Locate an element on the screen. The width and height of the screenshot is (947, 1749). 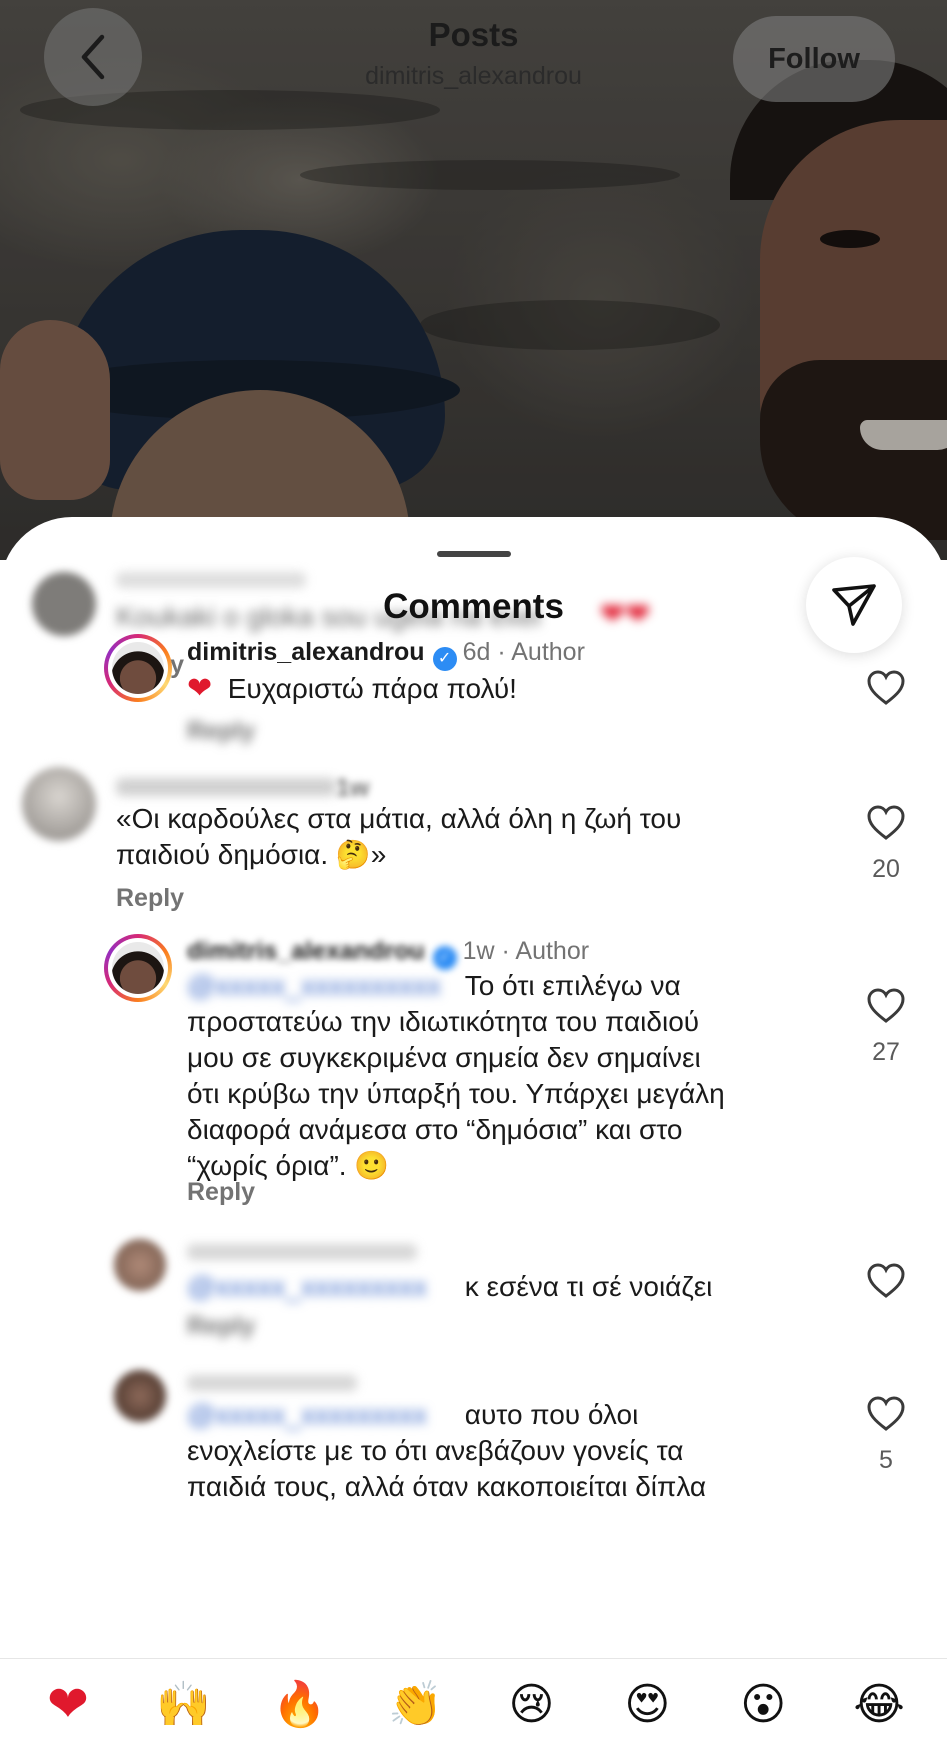
raising-hands-emoji-button: 🙌 is located at coordinates (184, 1704).